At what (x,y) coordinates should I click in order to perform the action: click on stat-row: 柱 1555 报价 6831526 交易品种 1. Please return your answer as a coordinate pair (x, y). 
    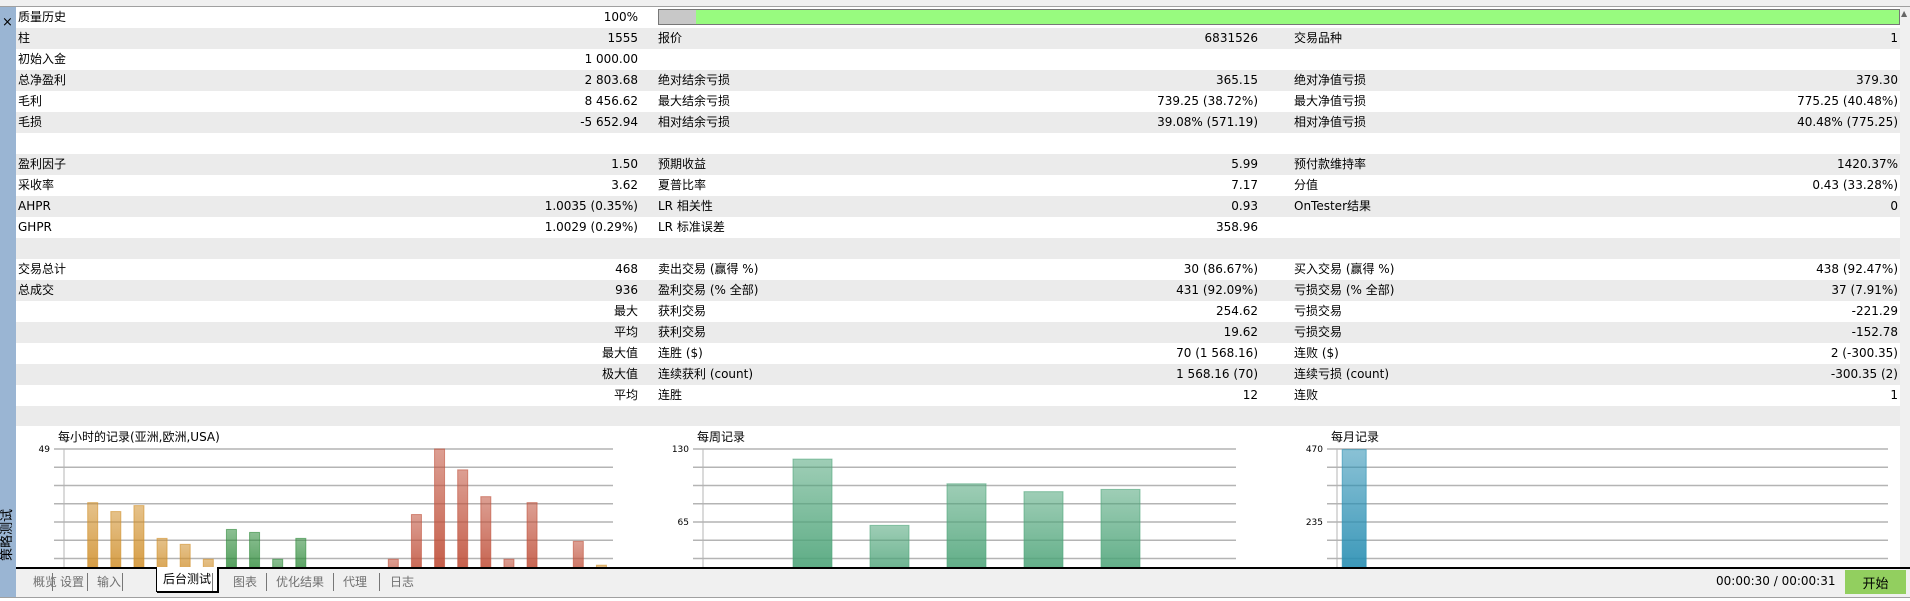
    Looking at the image, I should click on (958, 38).